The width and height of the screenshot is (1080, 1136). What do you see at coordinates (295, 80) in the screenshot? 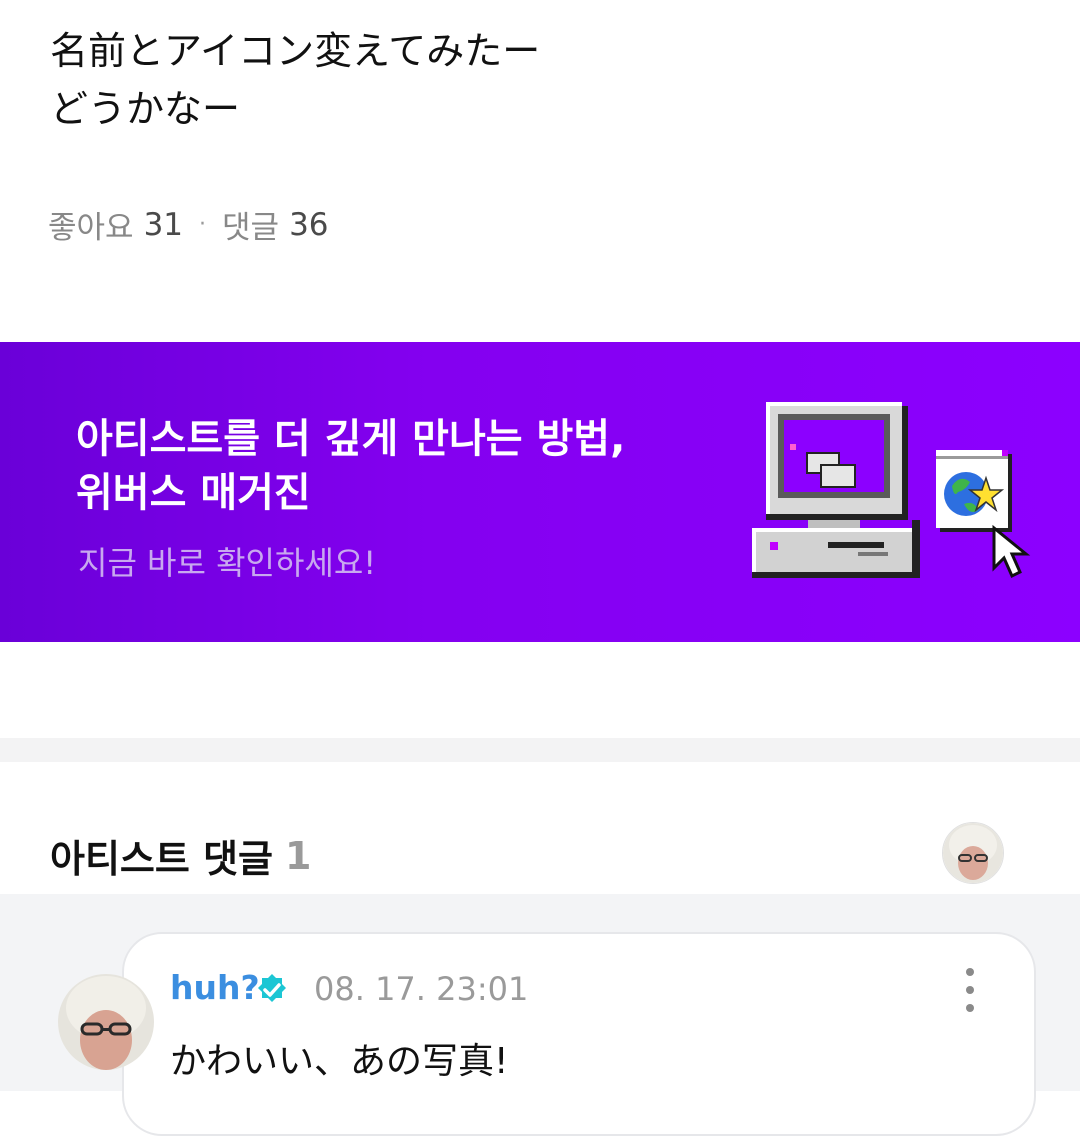
I see `post-body: 名前とアイコン変えてみたー どうかなー` at bounding box center [295, 80].